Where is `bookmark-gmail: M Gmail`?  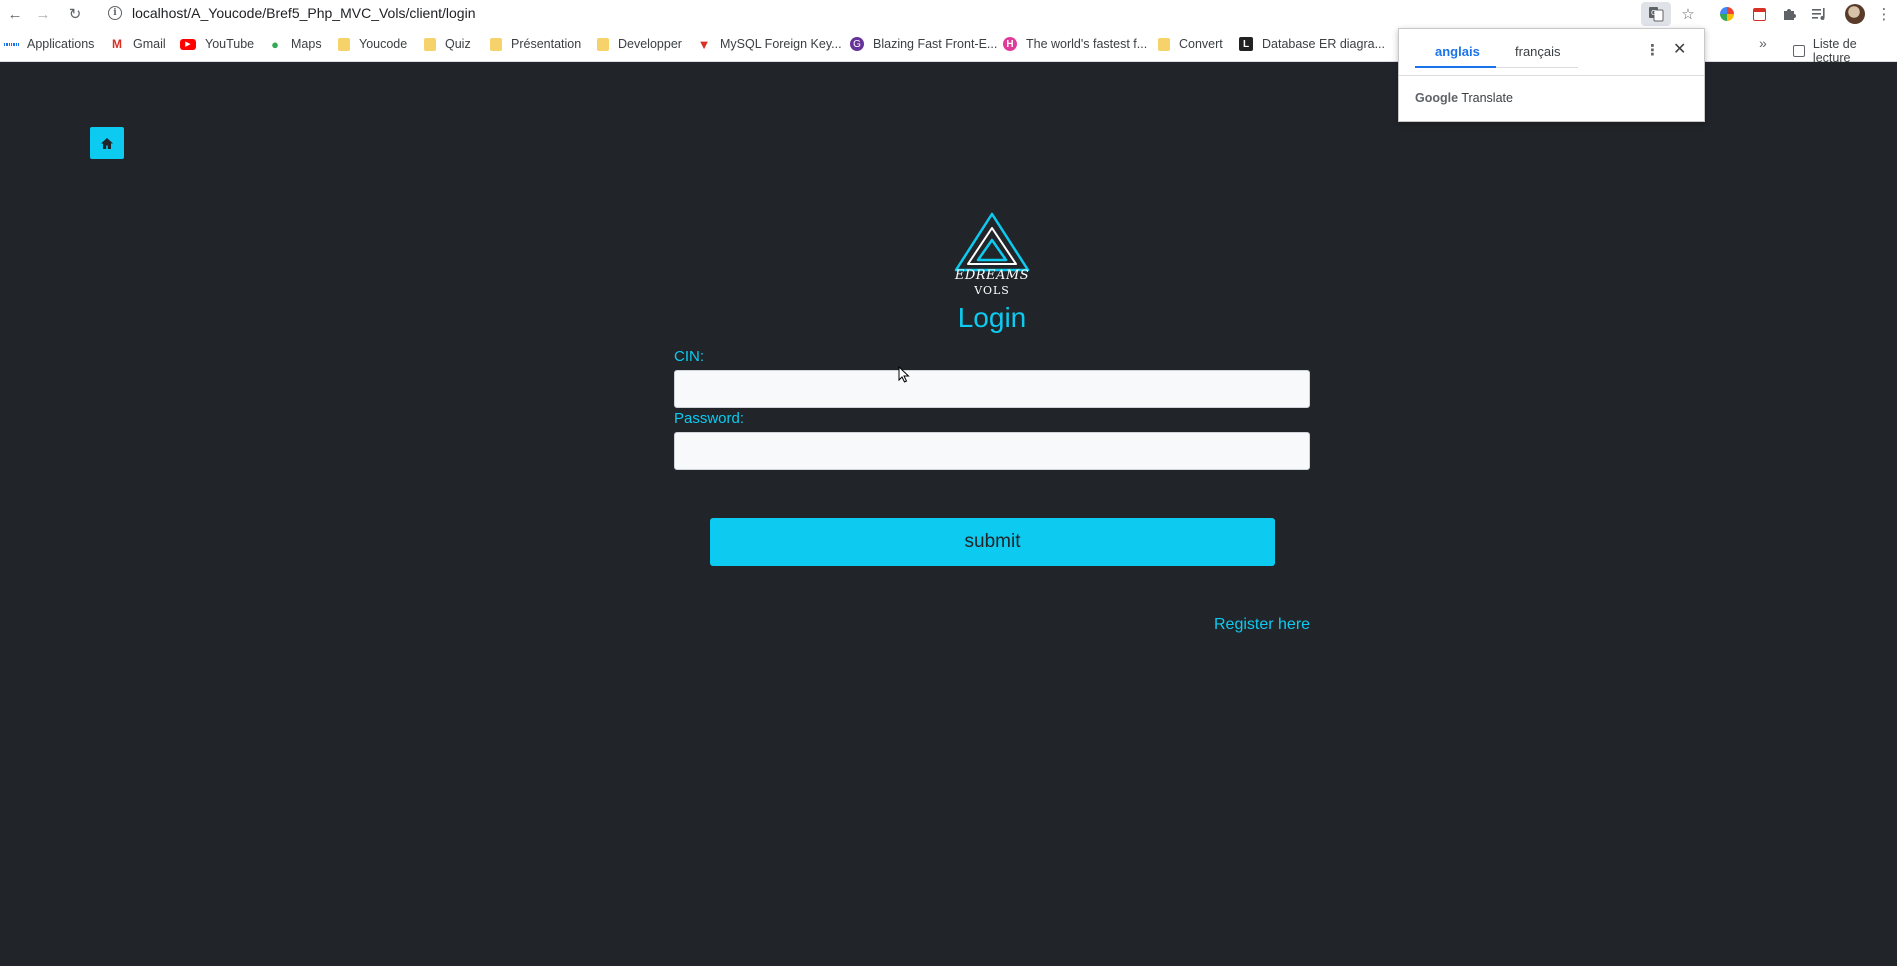
bookmark-gmail: M Gmail is located at coordinates (138, 44).